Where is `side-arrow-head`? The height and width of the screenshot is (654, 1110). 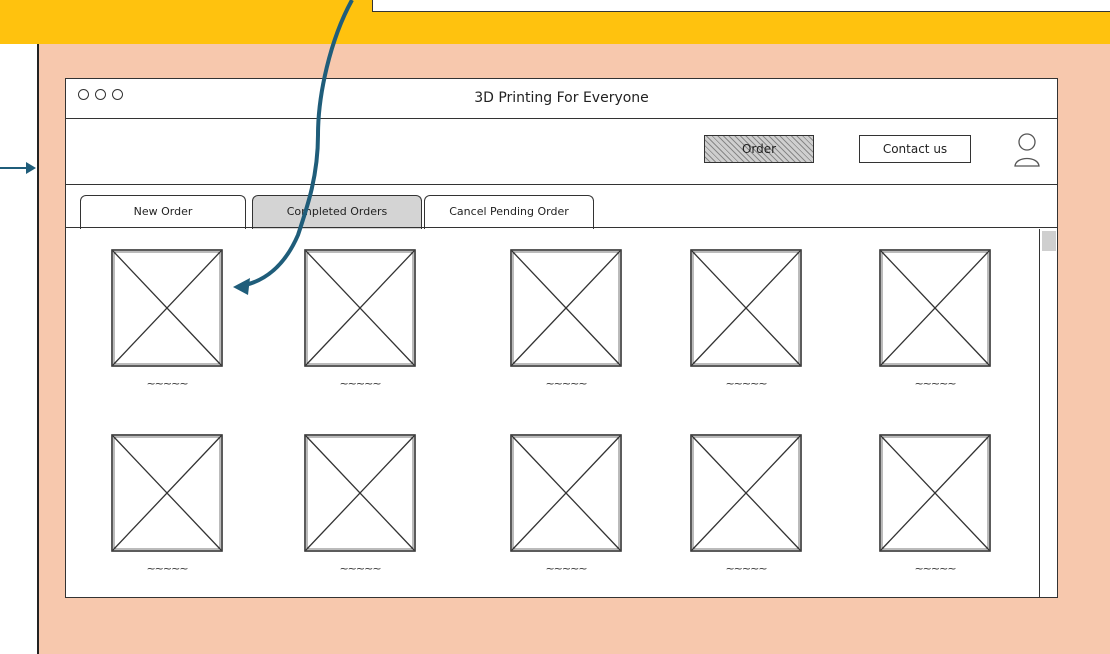 side-arrow-head is located at coordinates (31, 168).